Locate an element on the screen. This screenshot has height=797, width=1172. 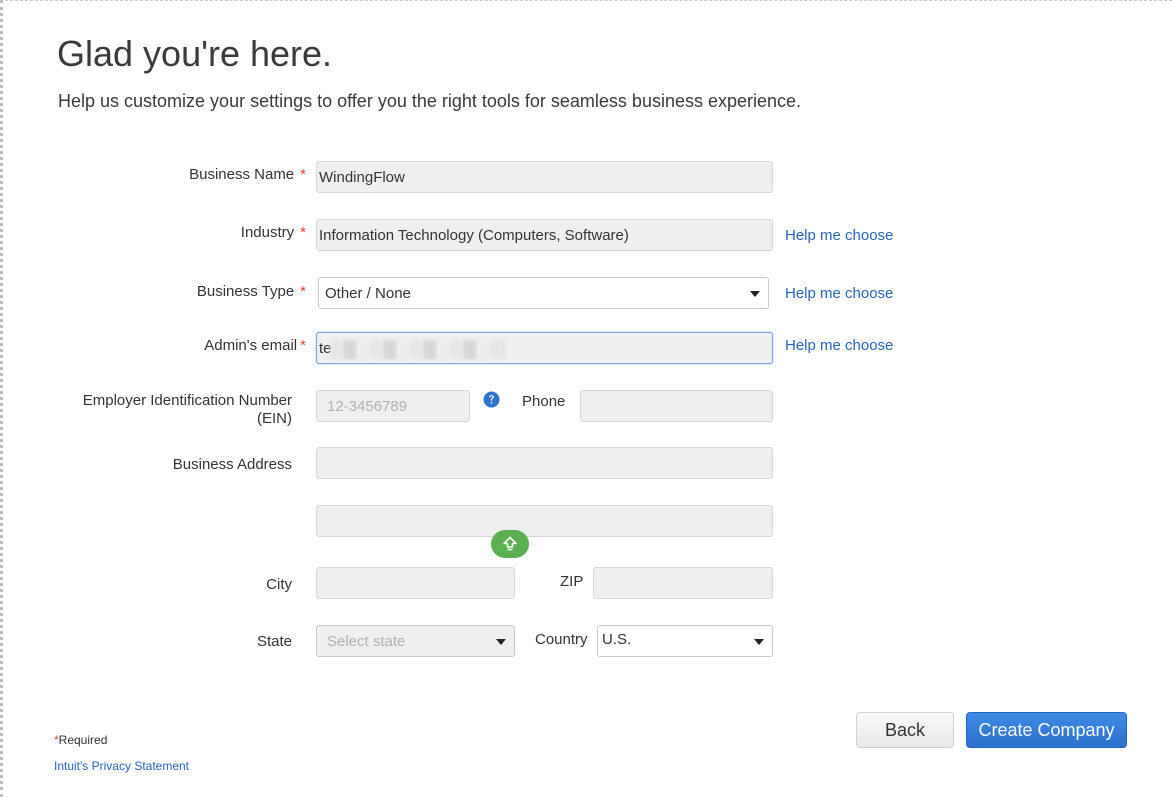
city-input is located at coordinates (415, 583).